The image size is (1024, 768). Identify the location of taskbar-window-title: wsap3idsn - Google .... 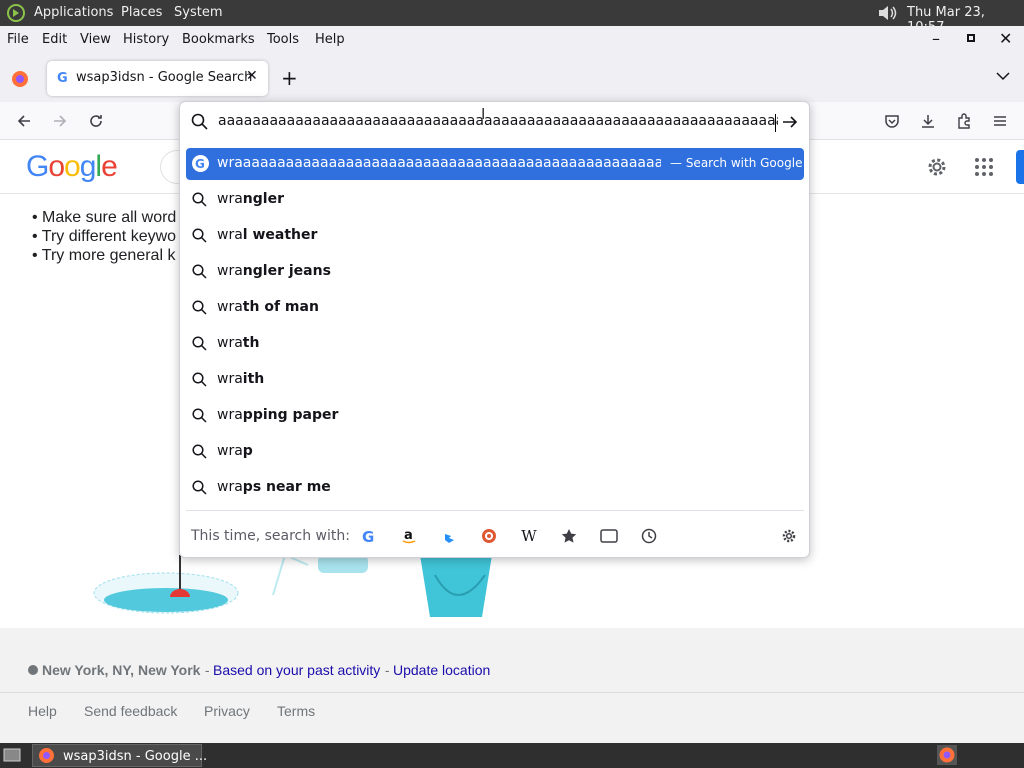
(135, 756).